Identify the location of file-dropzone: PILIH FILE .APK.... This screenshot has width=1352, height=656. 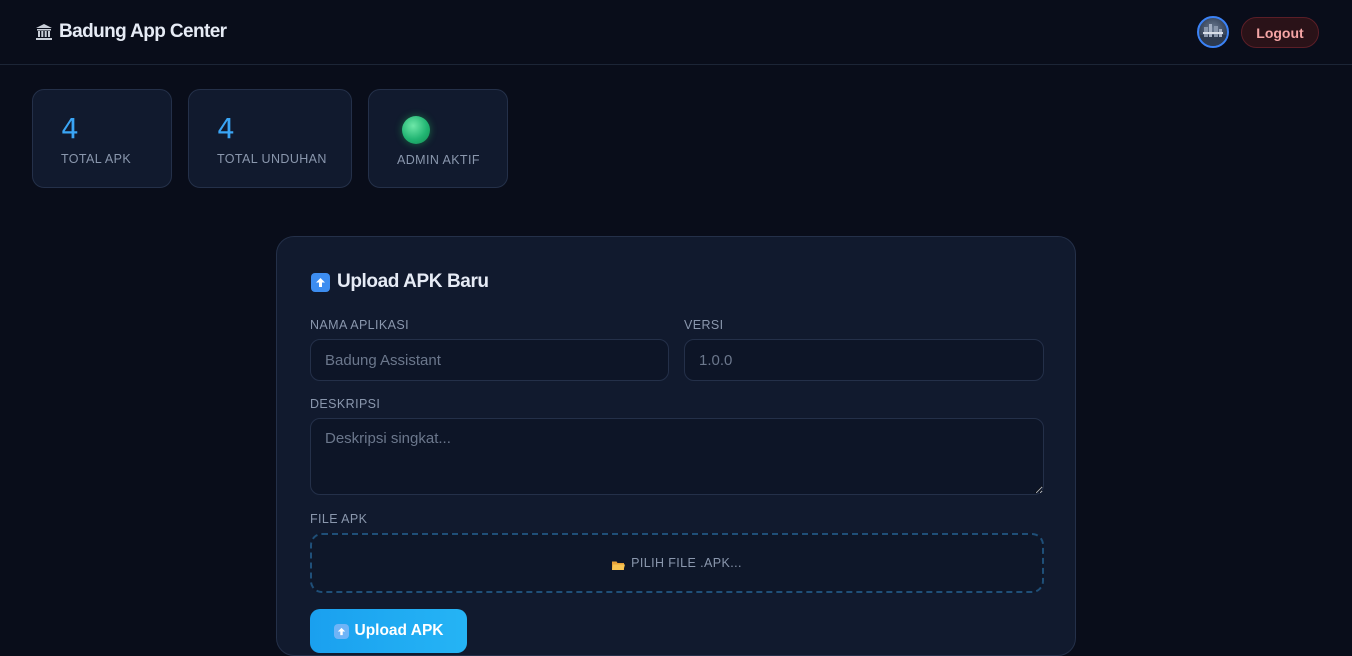
(677, 563).